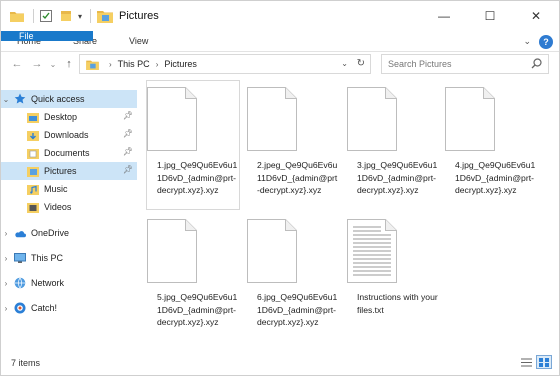 This screenshot has width=560, height=376. I want to click on file-name: Instructions with your files.txt, so click(397, 303).